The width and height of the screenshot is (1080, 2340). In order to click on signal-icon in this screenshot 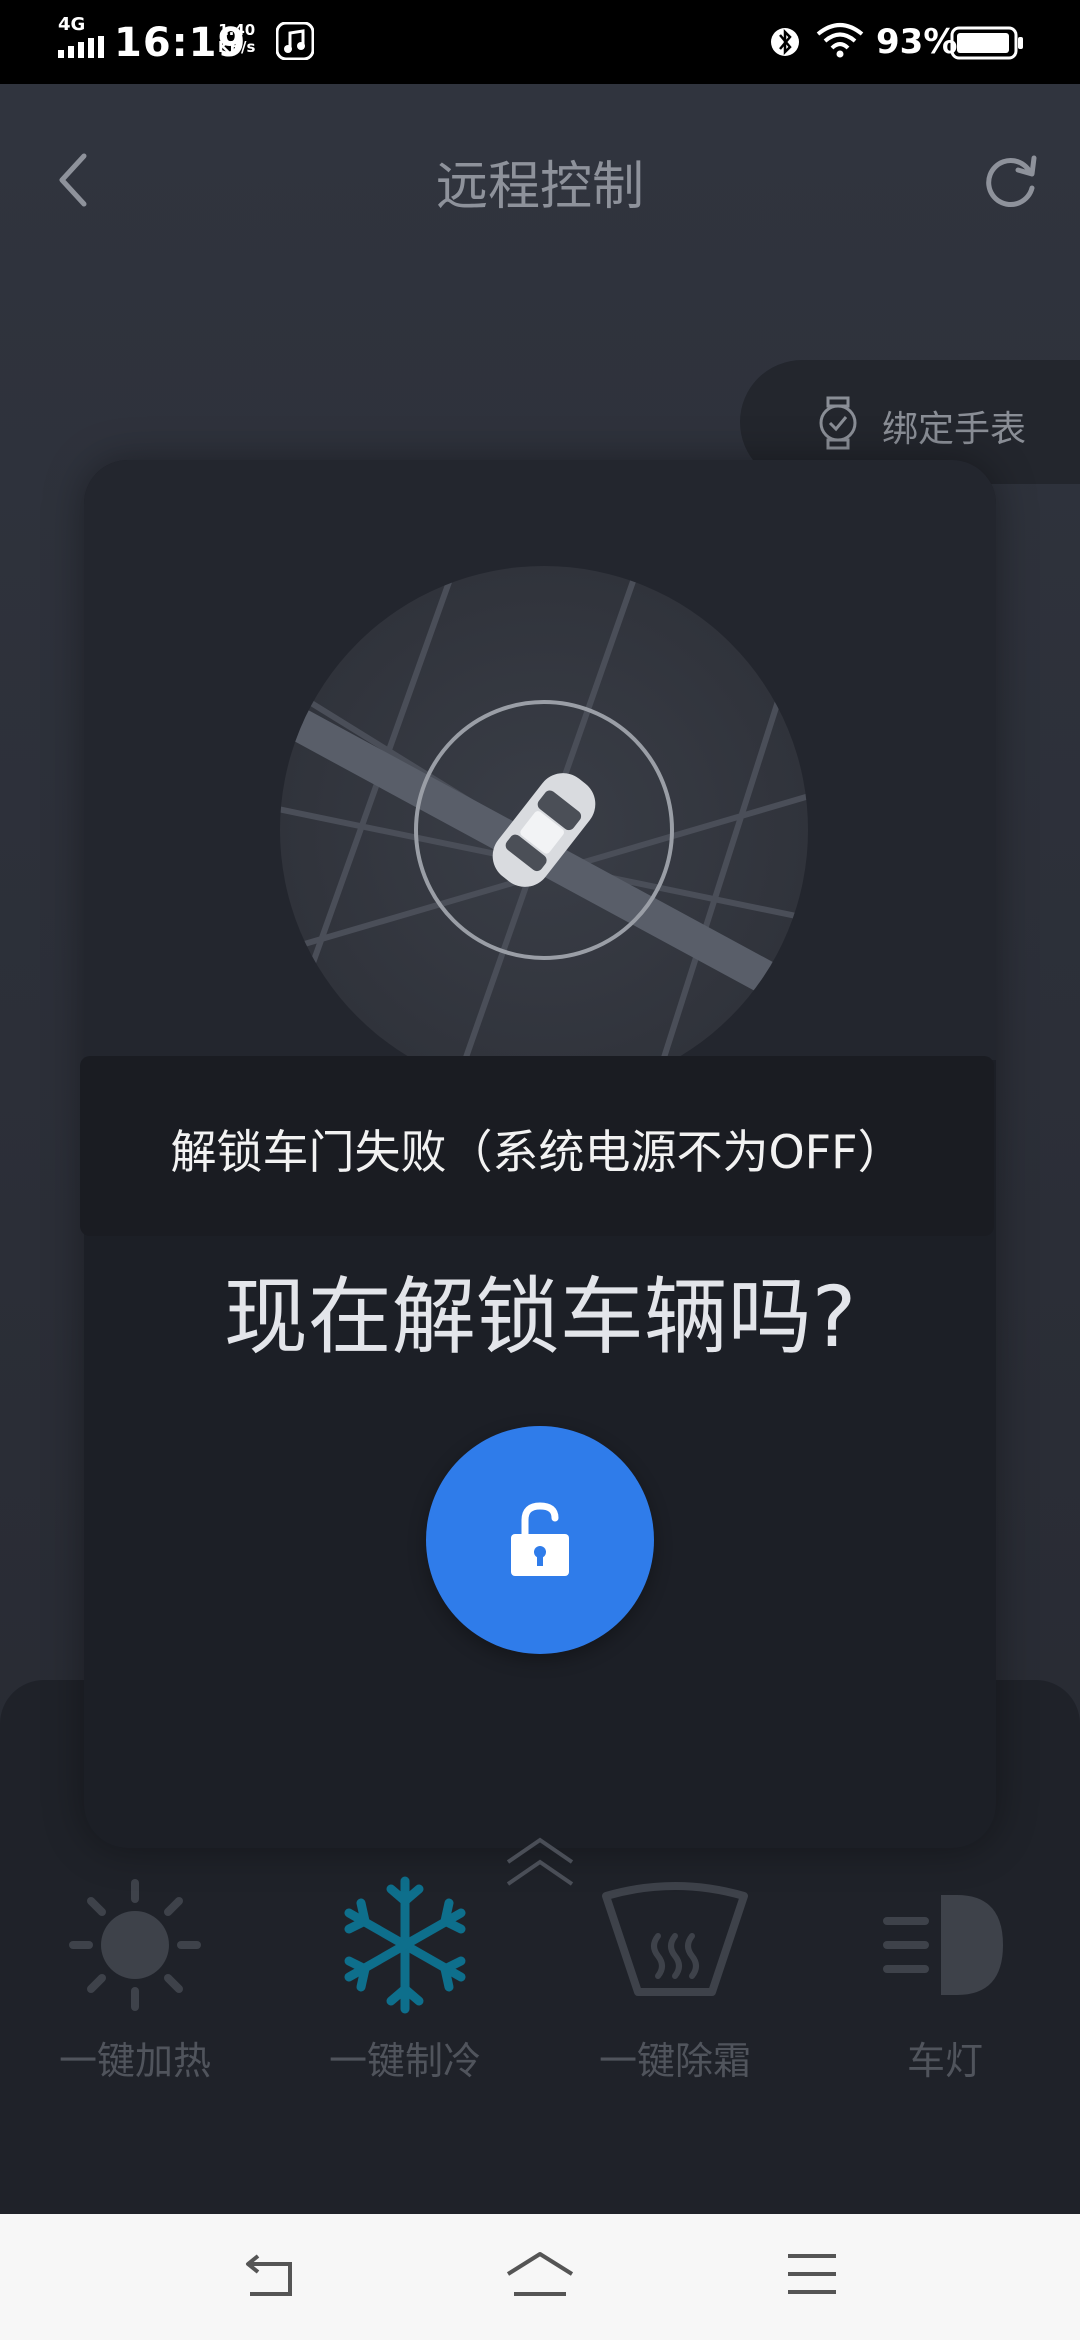, I will do `click(81, 47)`.